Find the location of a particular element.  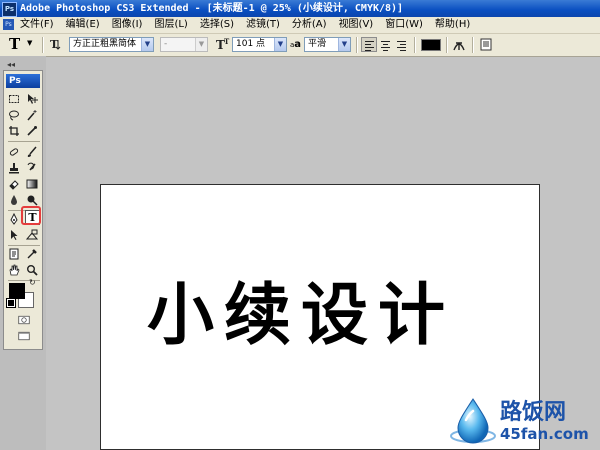

antialias-label-large: a is located at coordinates (298, 44).